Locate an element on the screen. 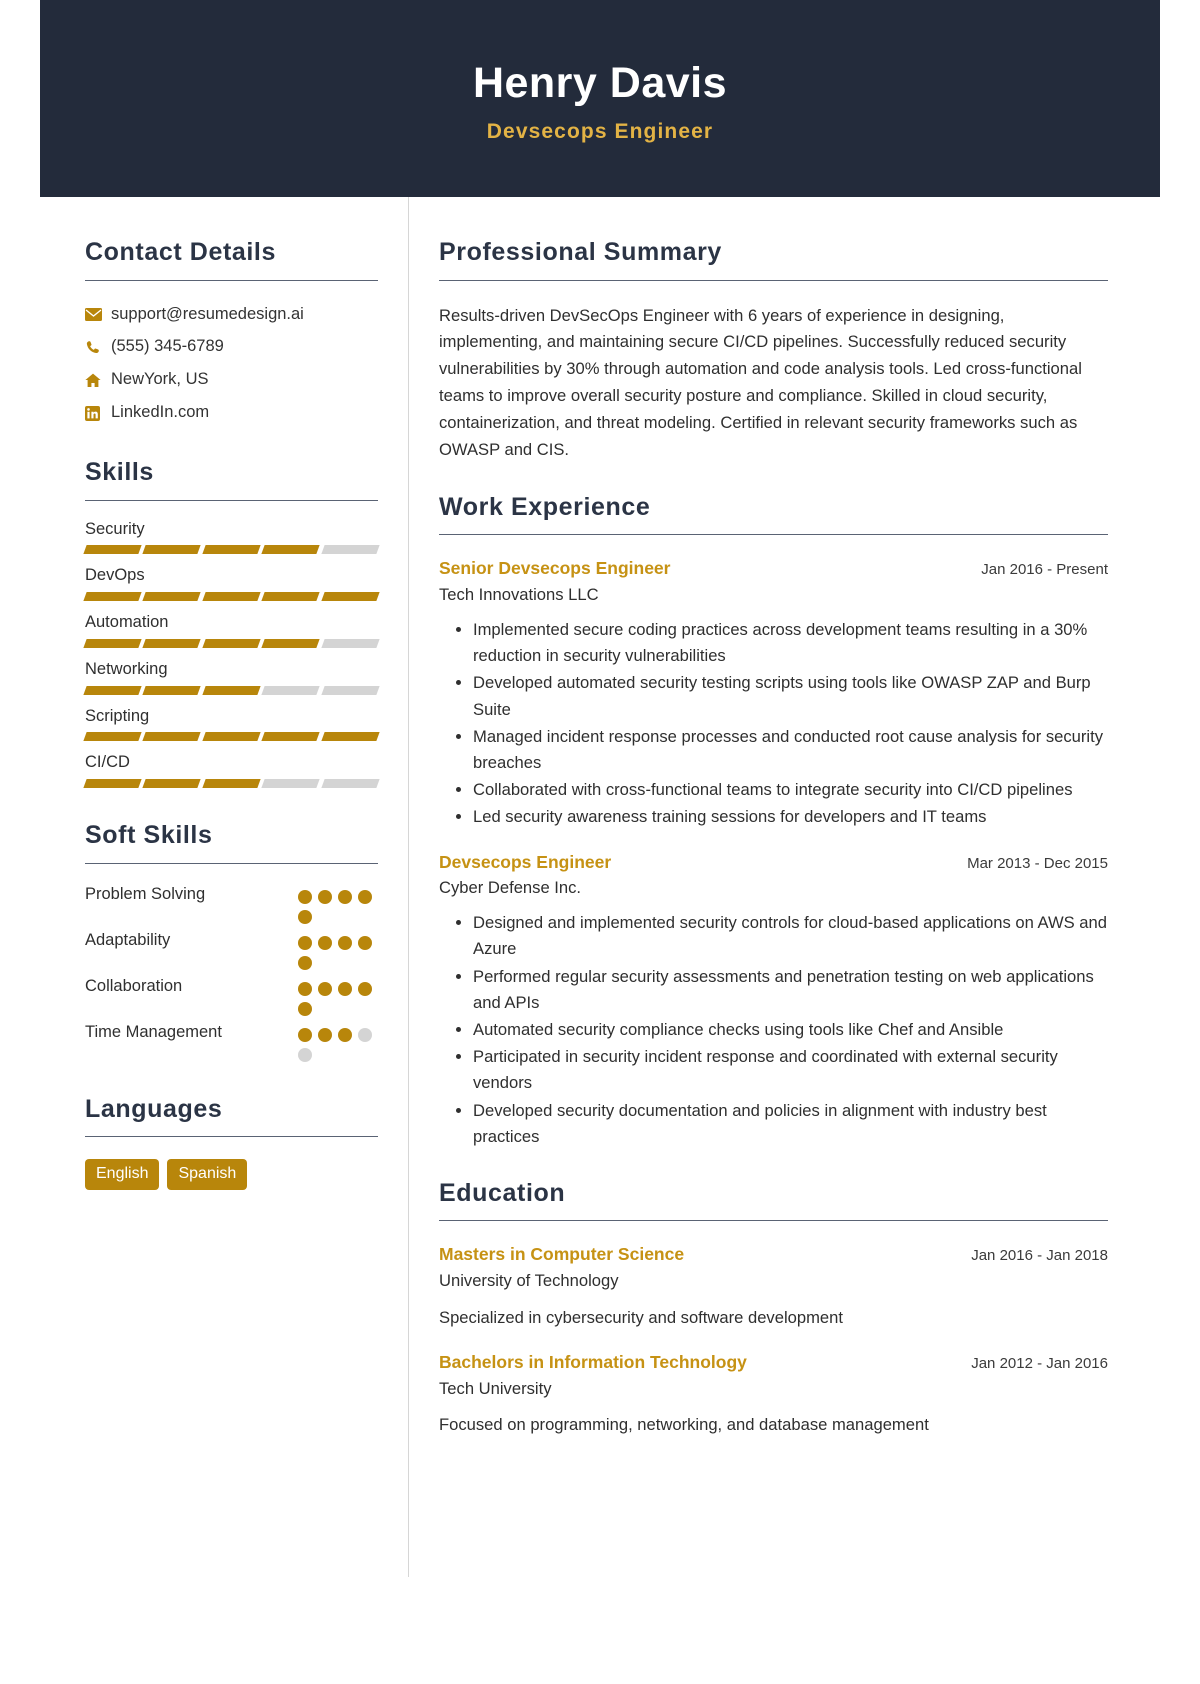  skill-row: Networking is located at coordinates (231, 676).